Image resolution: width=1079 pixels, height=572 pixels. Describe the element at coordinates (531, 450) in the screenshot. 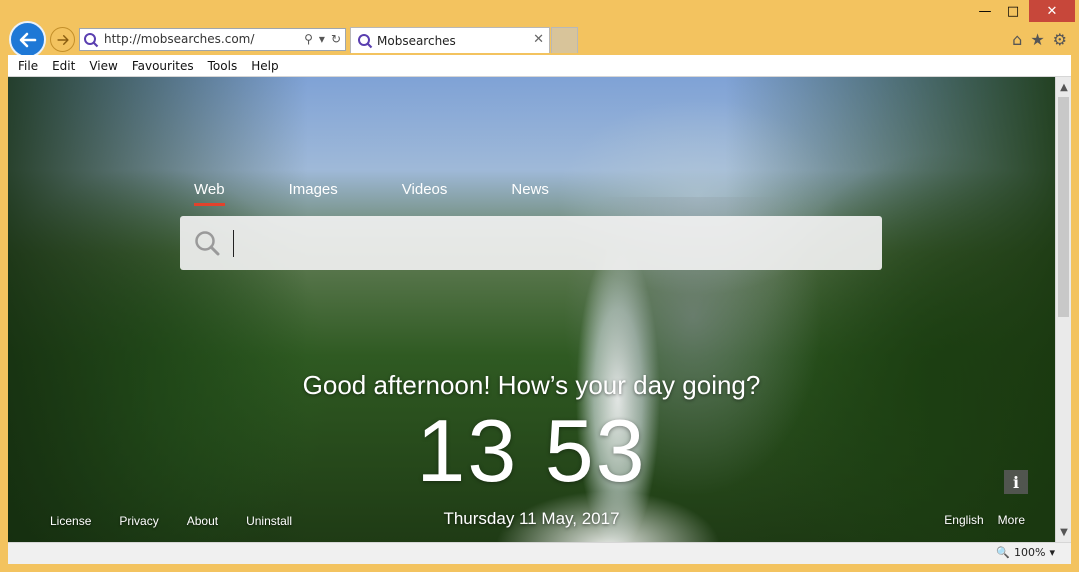

I see `clock-display: 13 53` at that location.